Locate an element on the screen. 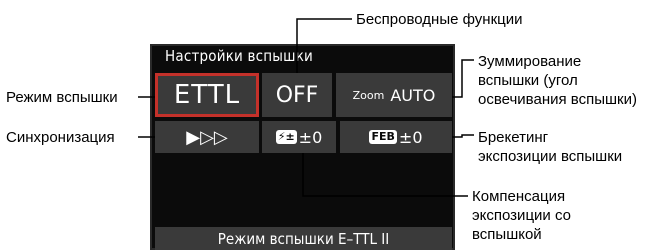 The width and height of the screenshot is (657, 250). leader-wireless is located at coordinates (324, 45).